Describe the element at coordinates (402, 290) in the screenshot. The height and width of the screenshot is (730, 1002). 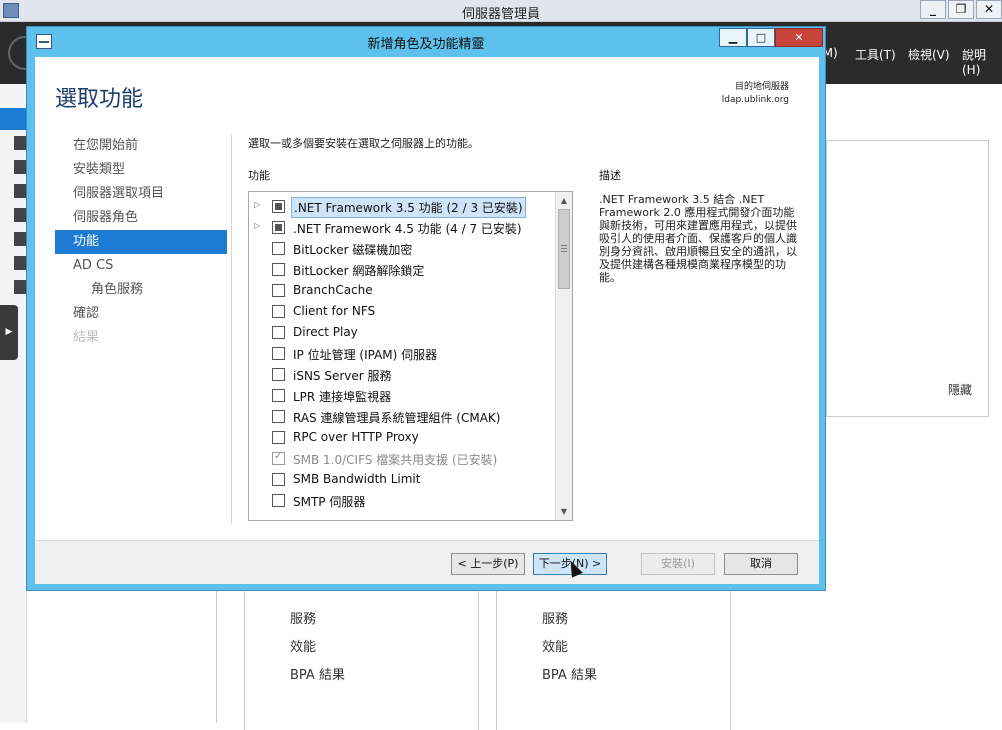
I see `feature-row: BranchCache` at that location.